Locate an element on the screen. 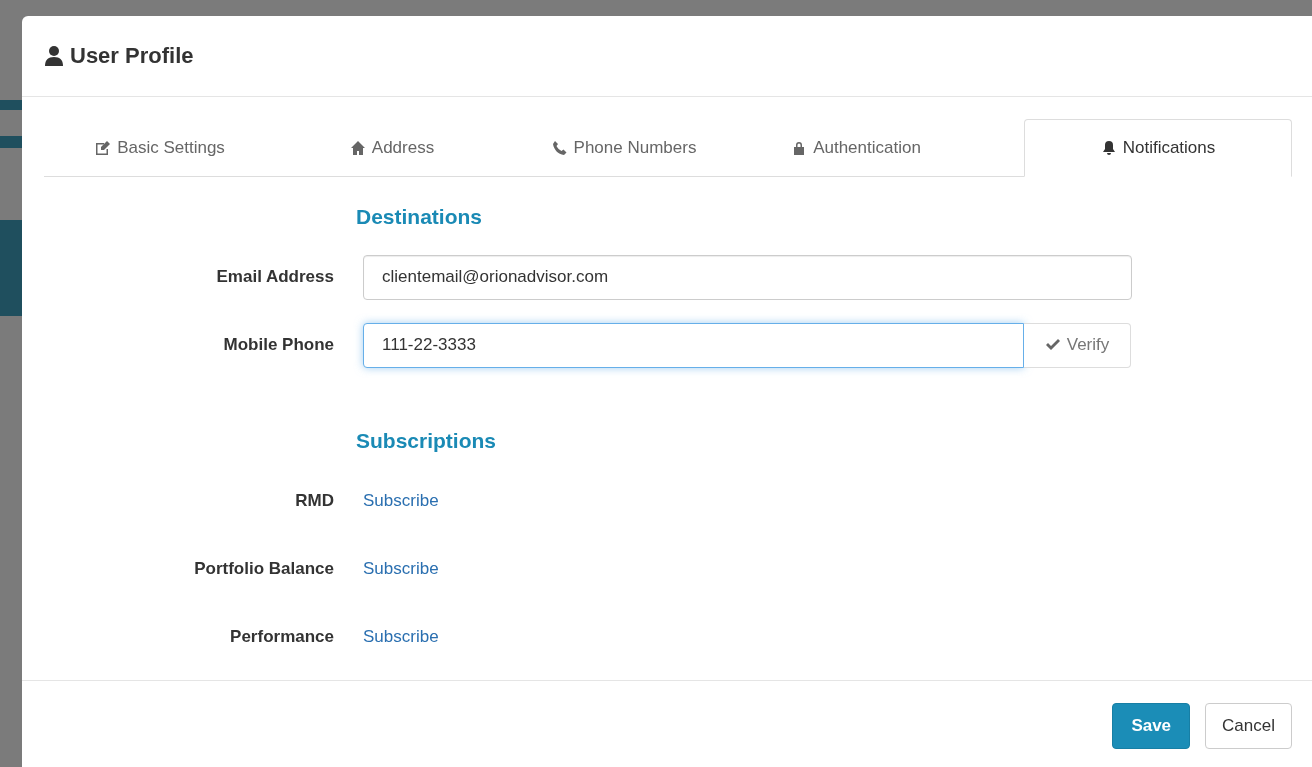 The height and width of the screenshot is (767, 1312). input-field: clientemail@orionadvisor.com is located at coordinates (747, 277).